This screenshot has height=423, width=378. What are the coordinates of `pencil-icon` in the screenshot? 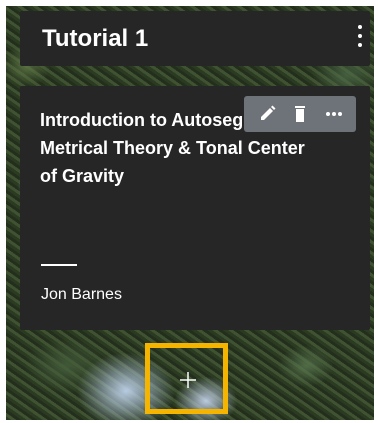 It's located at (268, 114).